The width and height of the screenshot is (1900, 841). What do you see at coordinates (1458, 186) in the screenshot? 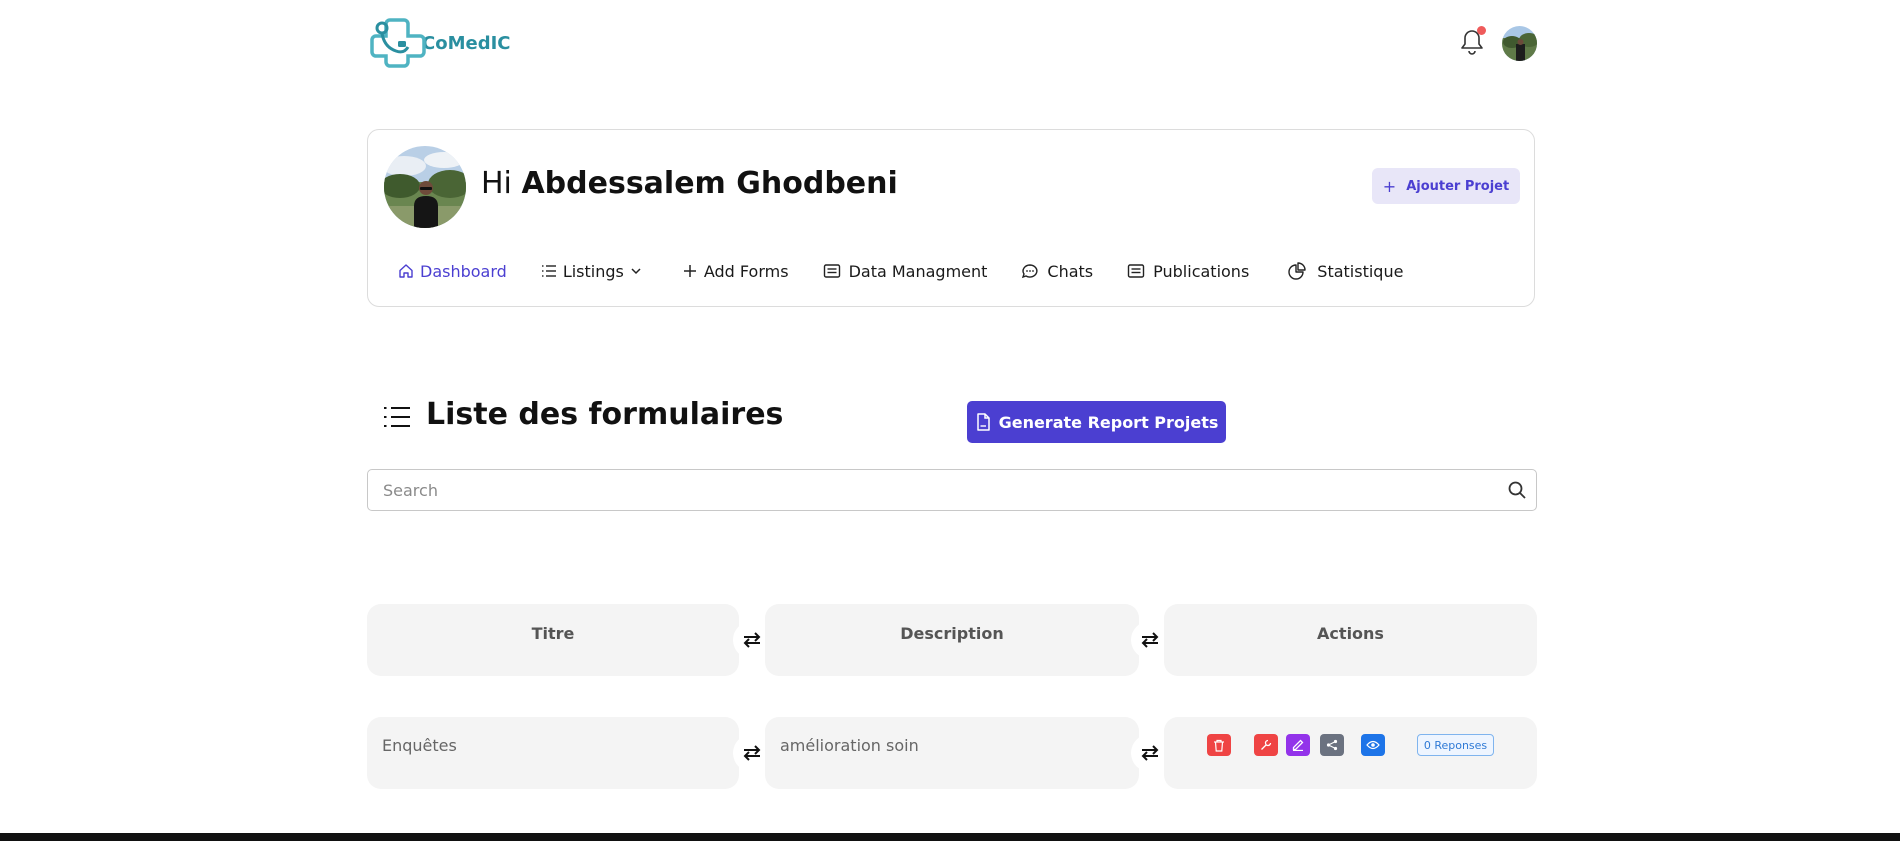
I see `add-project-label: Ajouter Projet` at bounding box center [1458, 186].